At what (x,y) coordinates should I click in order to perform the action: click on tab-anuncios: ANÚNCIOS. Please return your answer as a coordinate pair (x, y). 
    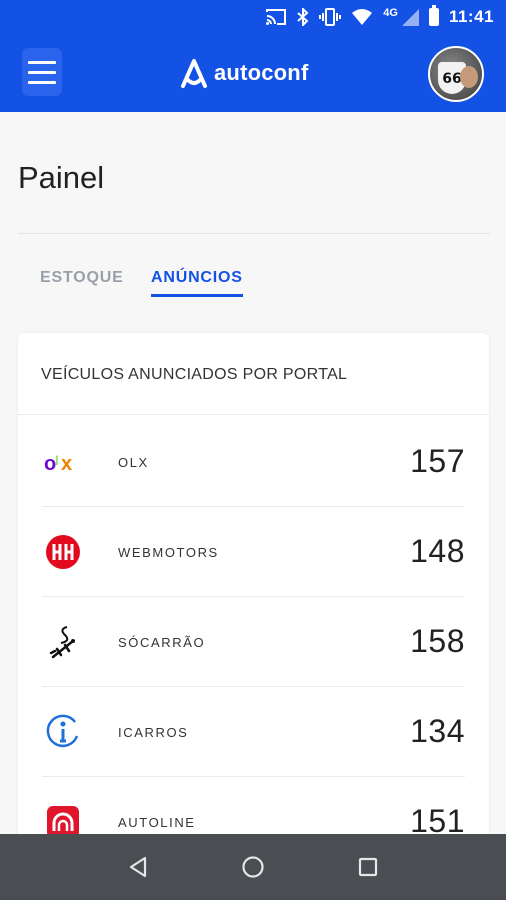
    Looking at the image, I should click on (197, 278).